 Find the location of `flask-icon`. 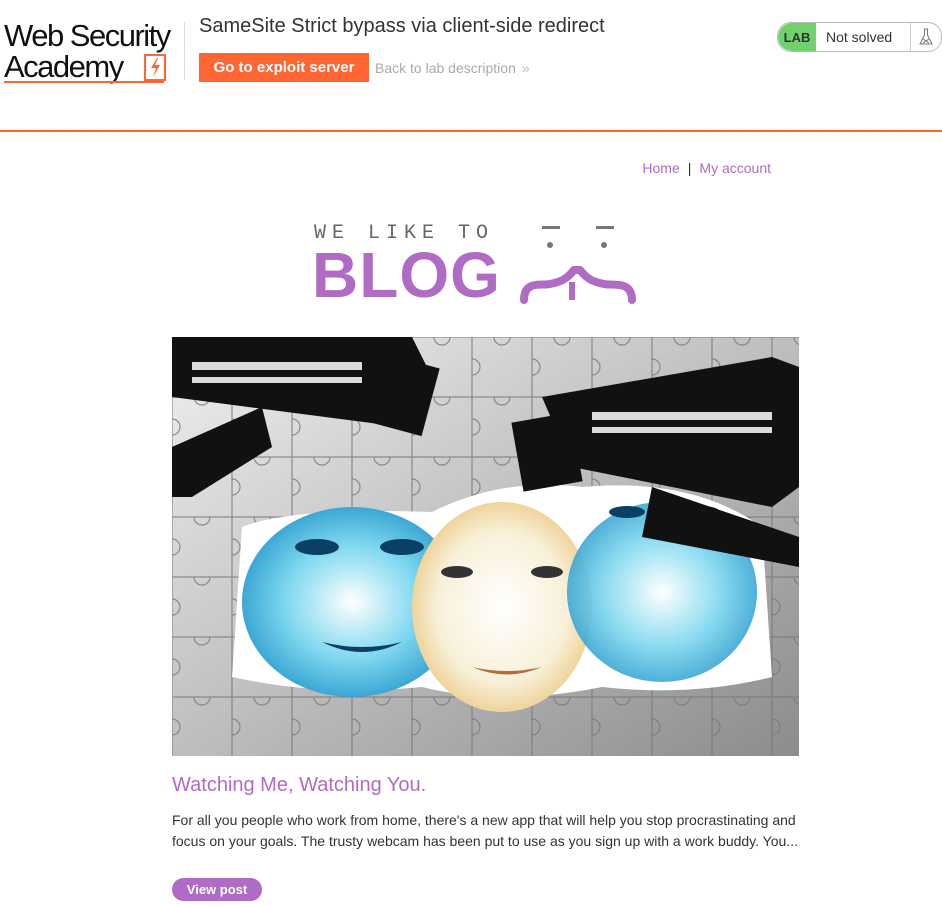

flask-icon is located at coordinates (925, 37).